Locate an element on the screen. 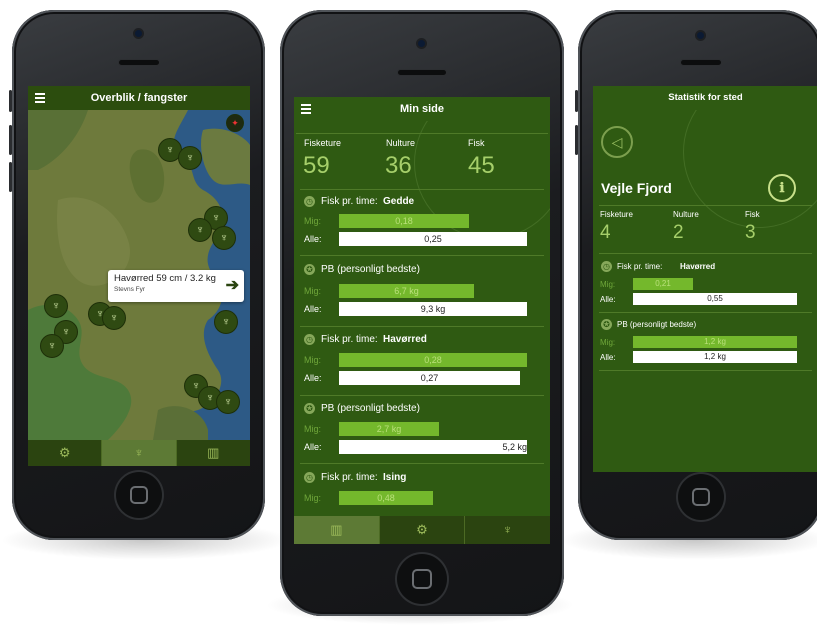 This screenshot has width=817, height=625. navbar: Statistik for sted is located at coordinates (705, 98).